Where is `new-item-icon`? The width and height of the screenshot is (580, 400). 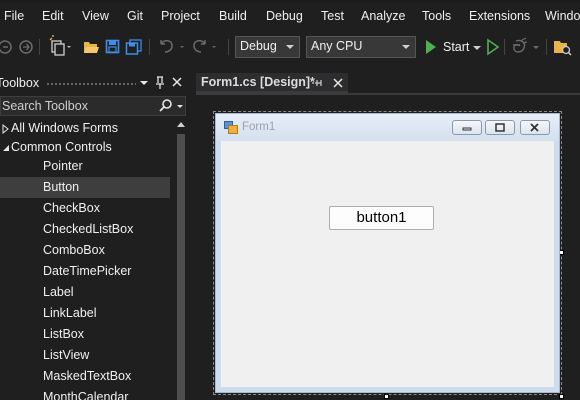
new-item-icon is located at coordinates (60, 48).